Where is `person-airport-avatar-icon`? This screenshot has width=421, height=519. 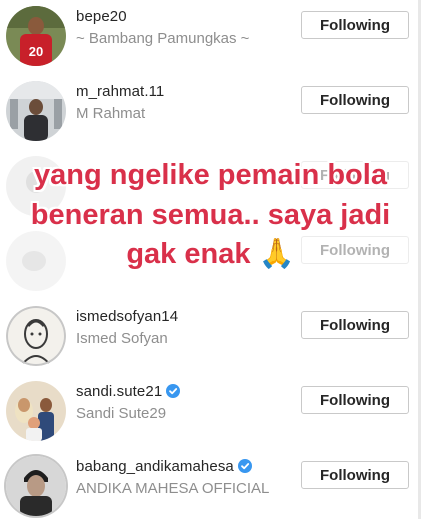
person-airport-avatar-icon is located at coordinates (36, 111).